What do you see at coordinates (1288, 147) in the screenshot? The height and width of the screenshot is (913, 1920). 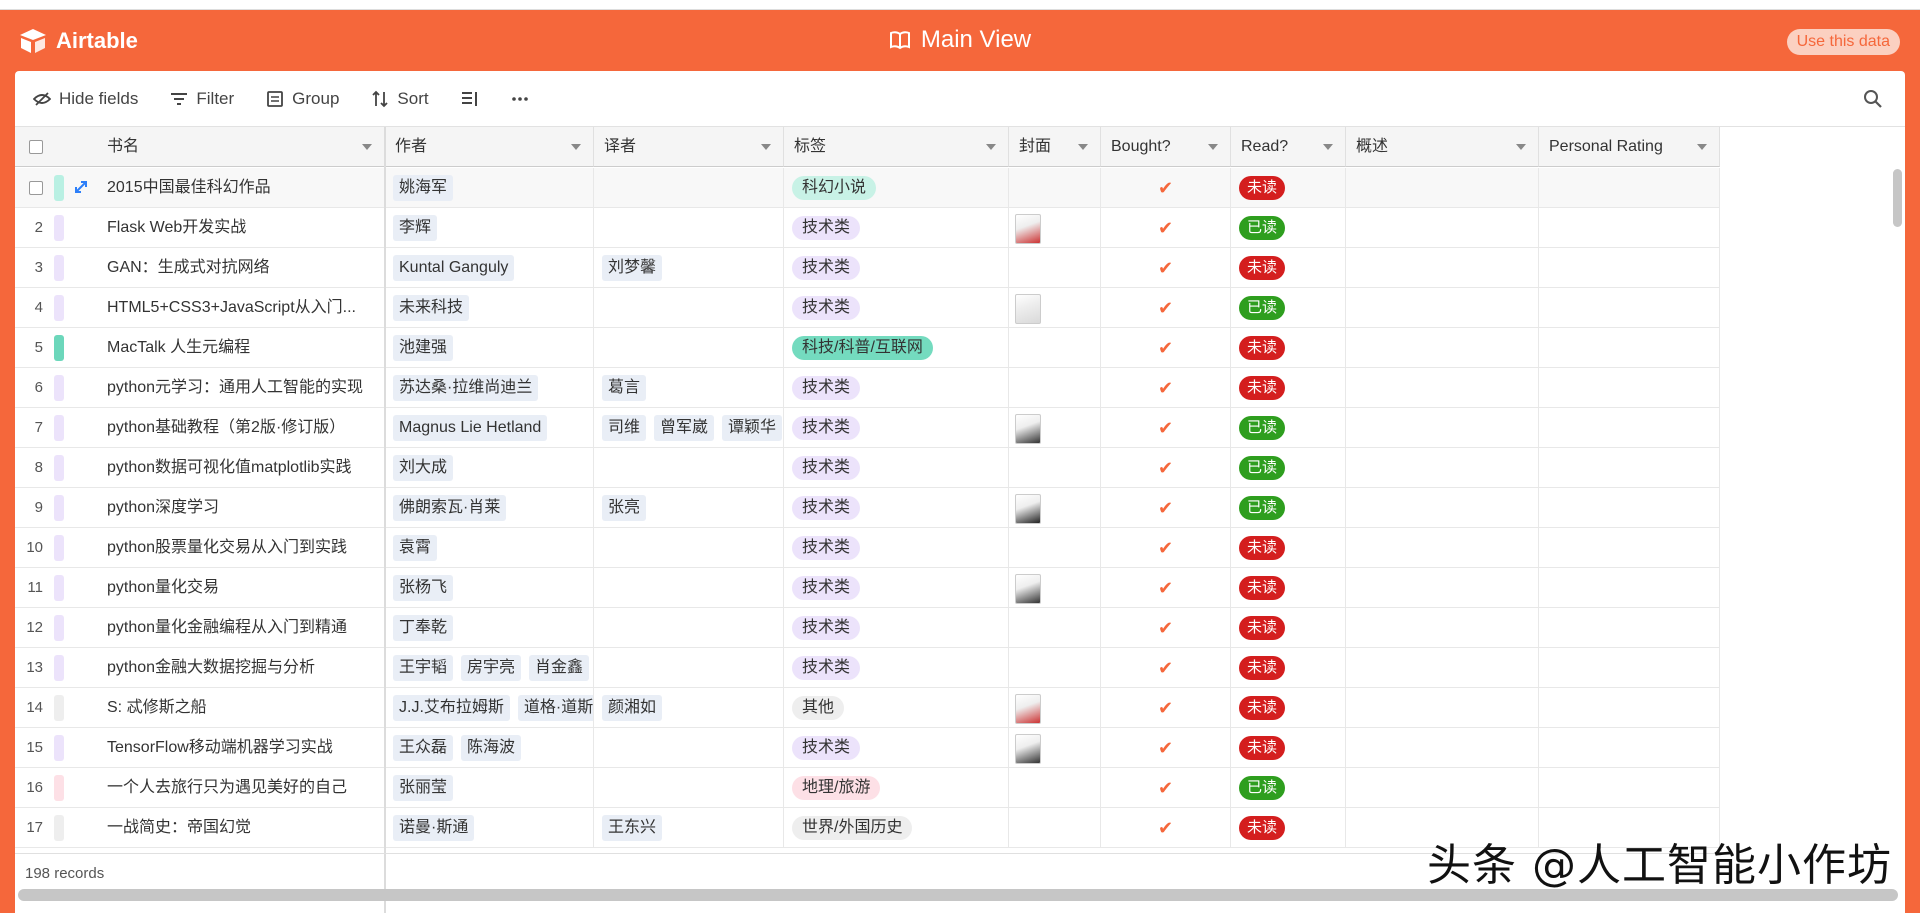 I see `column-header-read: Read?` at bounding box center [1288, 147].